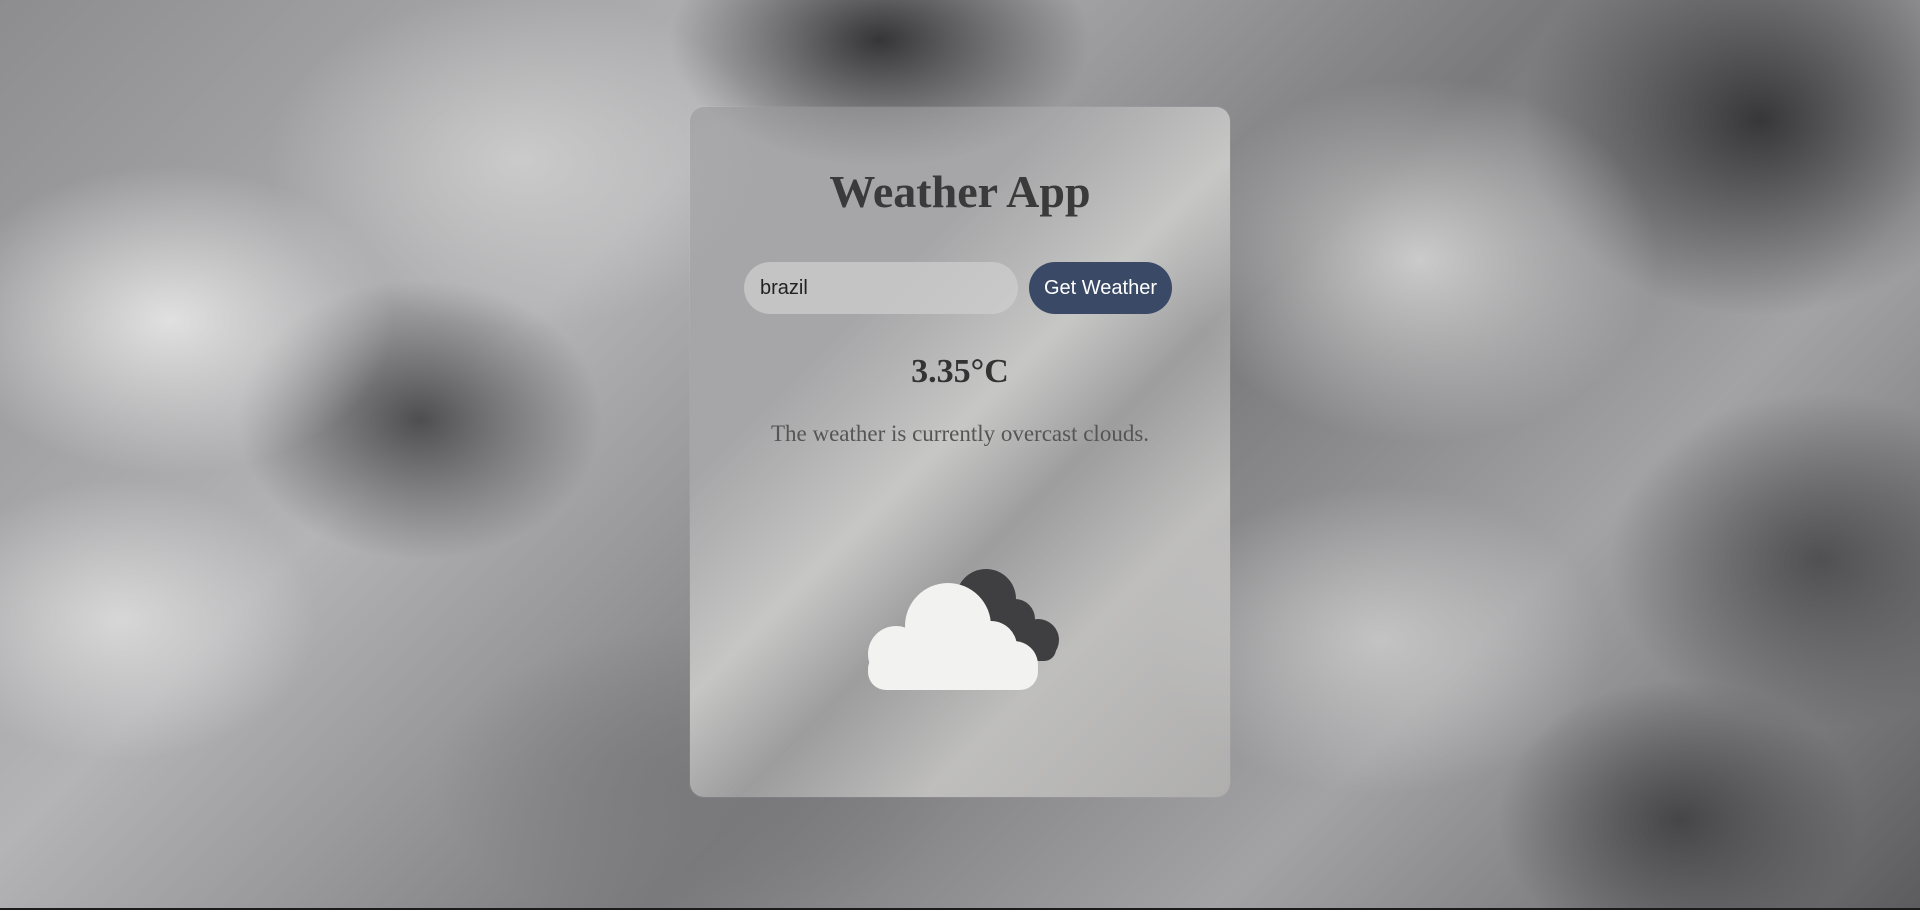 The image size is (1920, 910). What do you see at coordinates (881, 288) in the screenshot?
I see `city-search-input` at bounding box center [881, 288].